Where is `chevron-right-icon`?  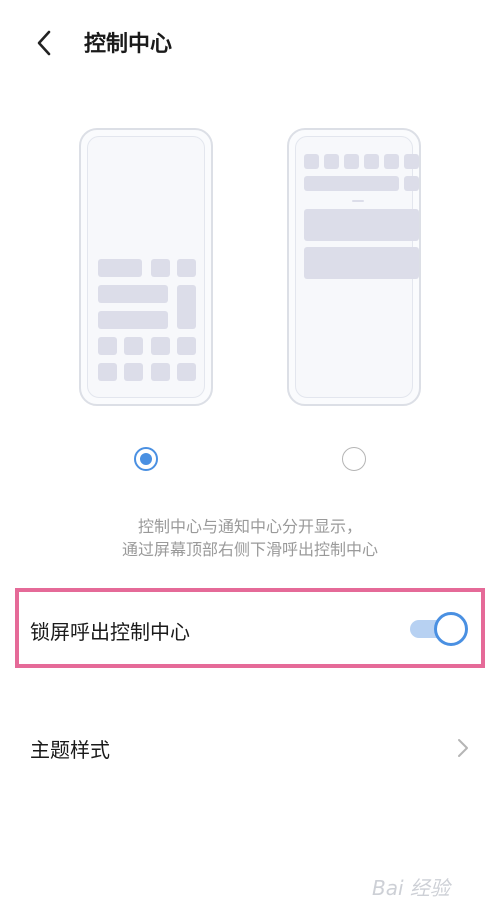
chevron-right-icon is located at coordinates (463, 748).